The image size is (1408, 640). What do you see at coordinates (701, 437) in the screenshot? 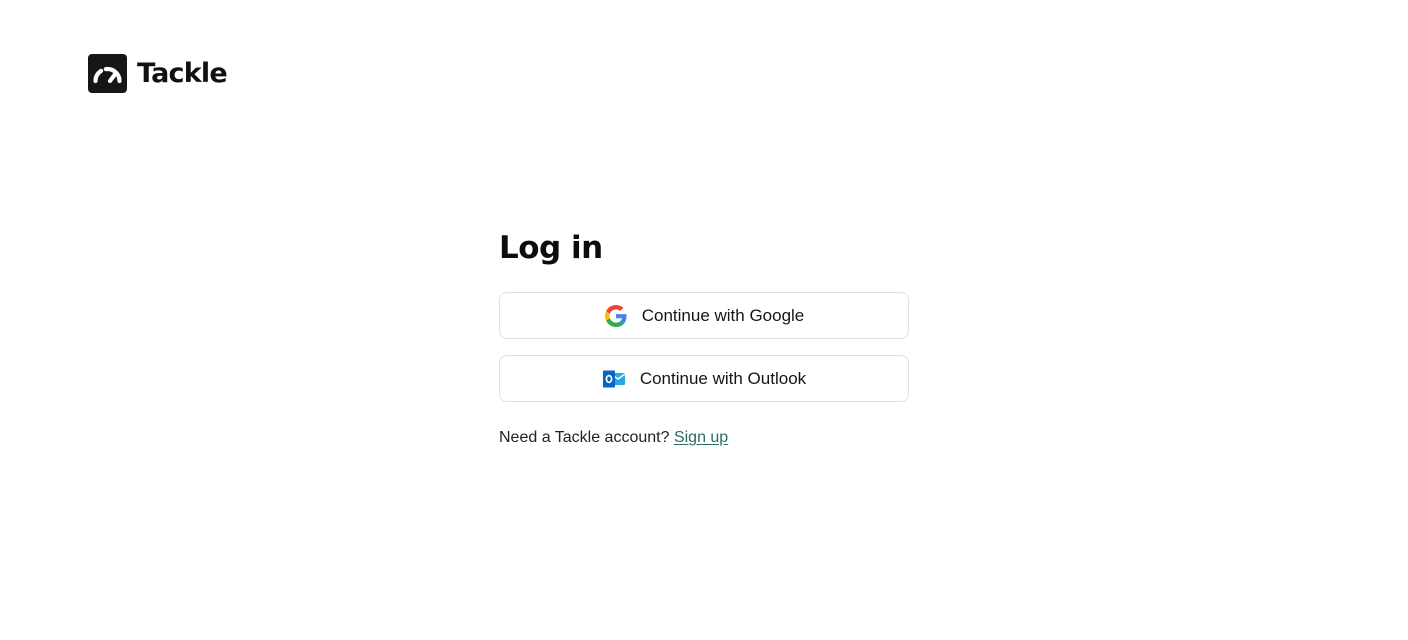
I see `sign-up-link: Sign up` at bounding box center [701, 437].